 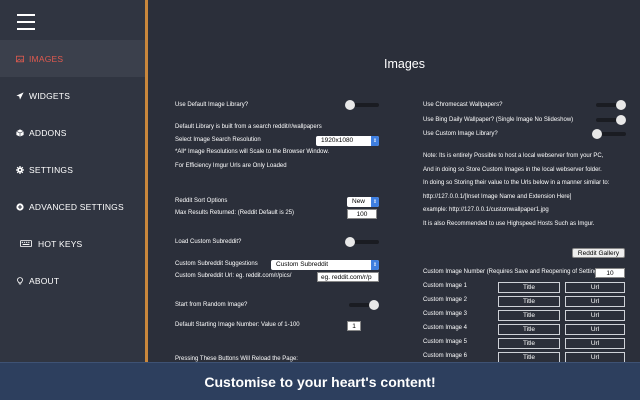 I want to click on gear-icon, so click(x=20, y=169).